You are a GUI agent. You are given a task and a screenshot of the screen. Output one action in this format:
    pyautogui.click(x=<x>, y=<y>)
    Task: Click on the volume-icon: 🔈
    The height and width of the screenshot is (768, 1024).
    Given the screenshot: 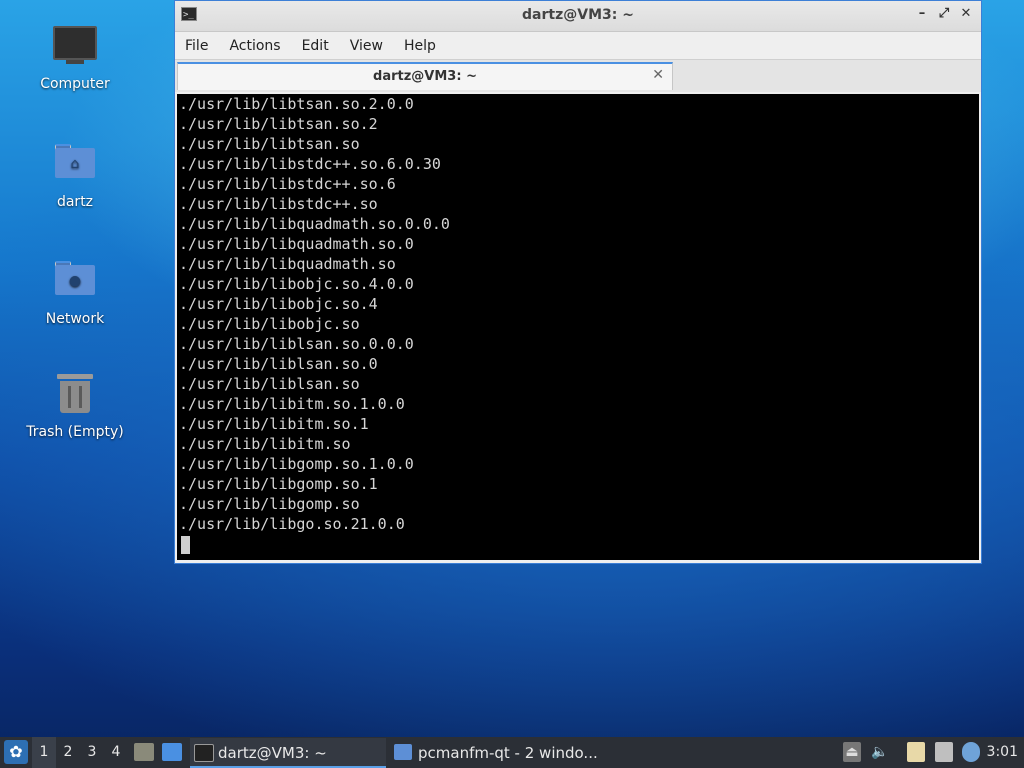 What is the action you would take?
    pyautogui.click(x=880, y=752)
    